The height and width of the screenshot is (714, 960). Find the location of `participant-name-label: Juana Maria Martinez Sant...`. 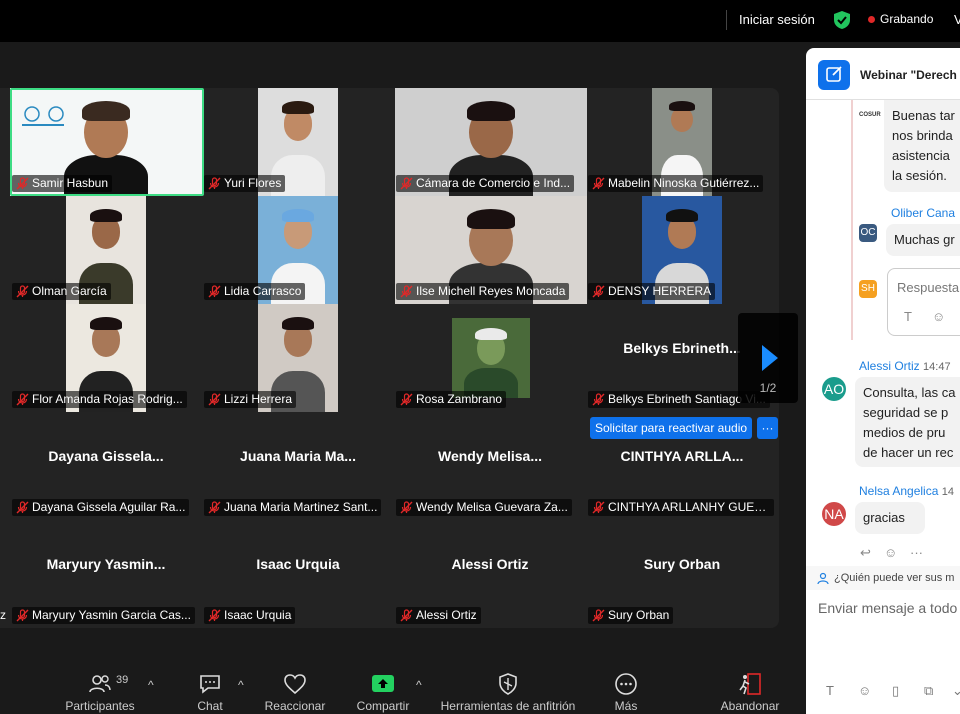

participant-name-label: Juana Maria Martinez Sant... is located at coordinates (293, 507).